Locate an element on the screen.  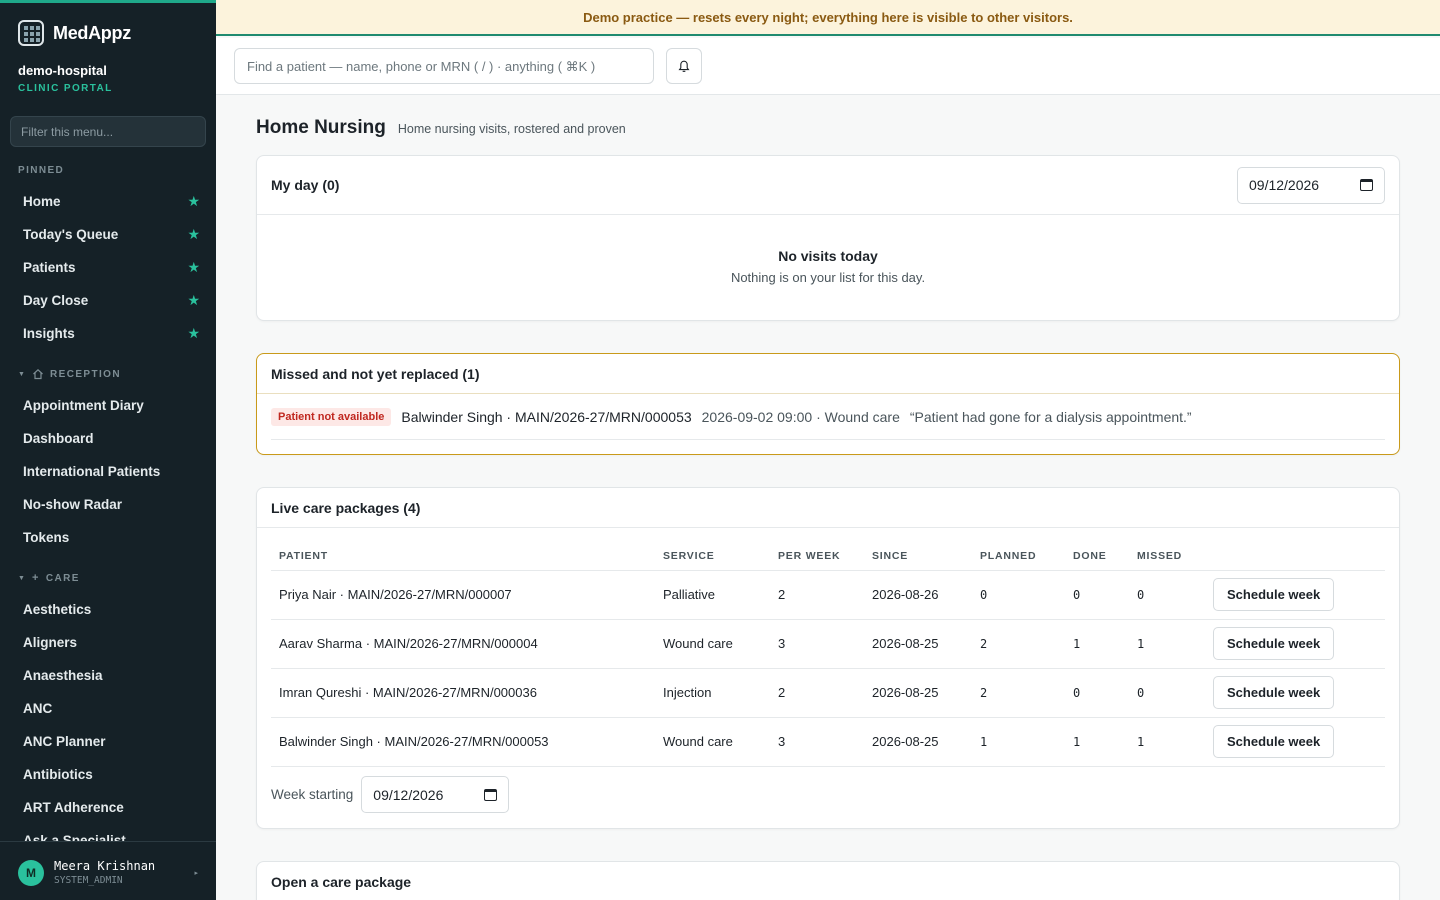
sidebar-item-international-patients: International Patients is located at coordinates (108, 471).